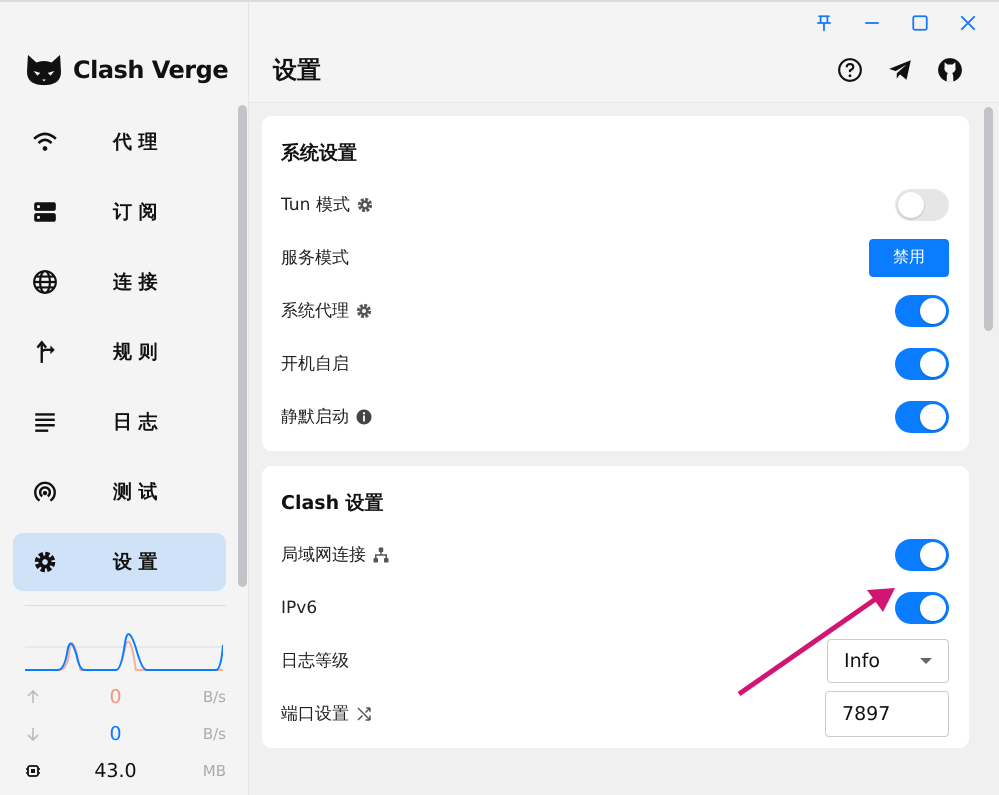 The image size is (999, 795). I want to click on nav-item: 连 接, so click(119, 282).